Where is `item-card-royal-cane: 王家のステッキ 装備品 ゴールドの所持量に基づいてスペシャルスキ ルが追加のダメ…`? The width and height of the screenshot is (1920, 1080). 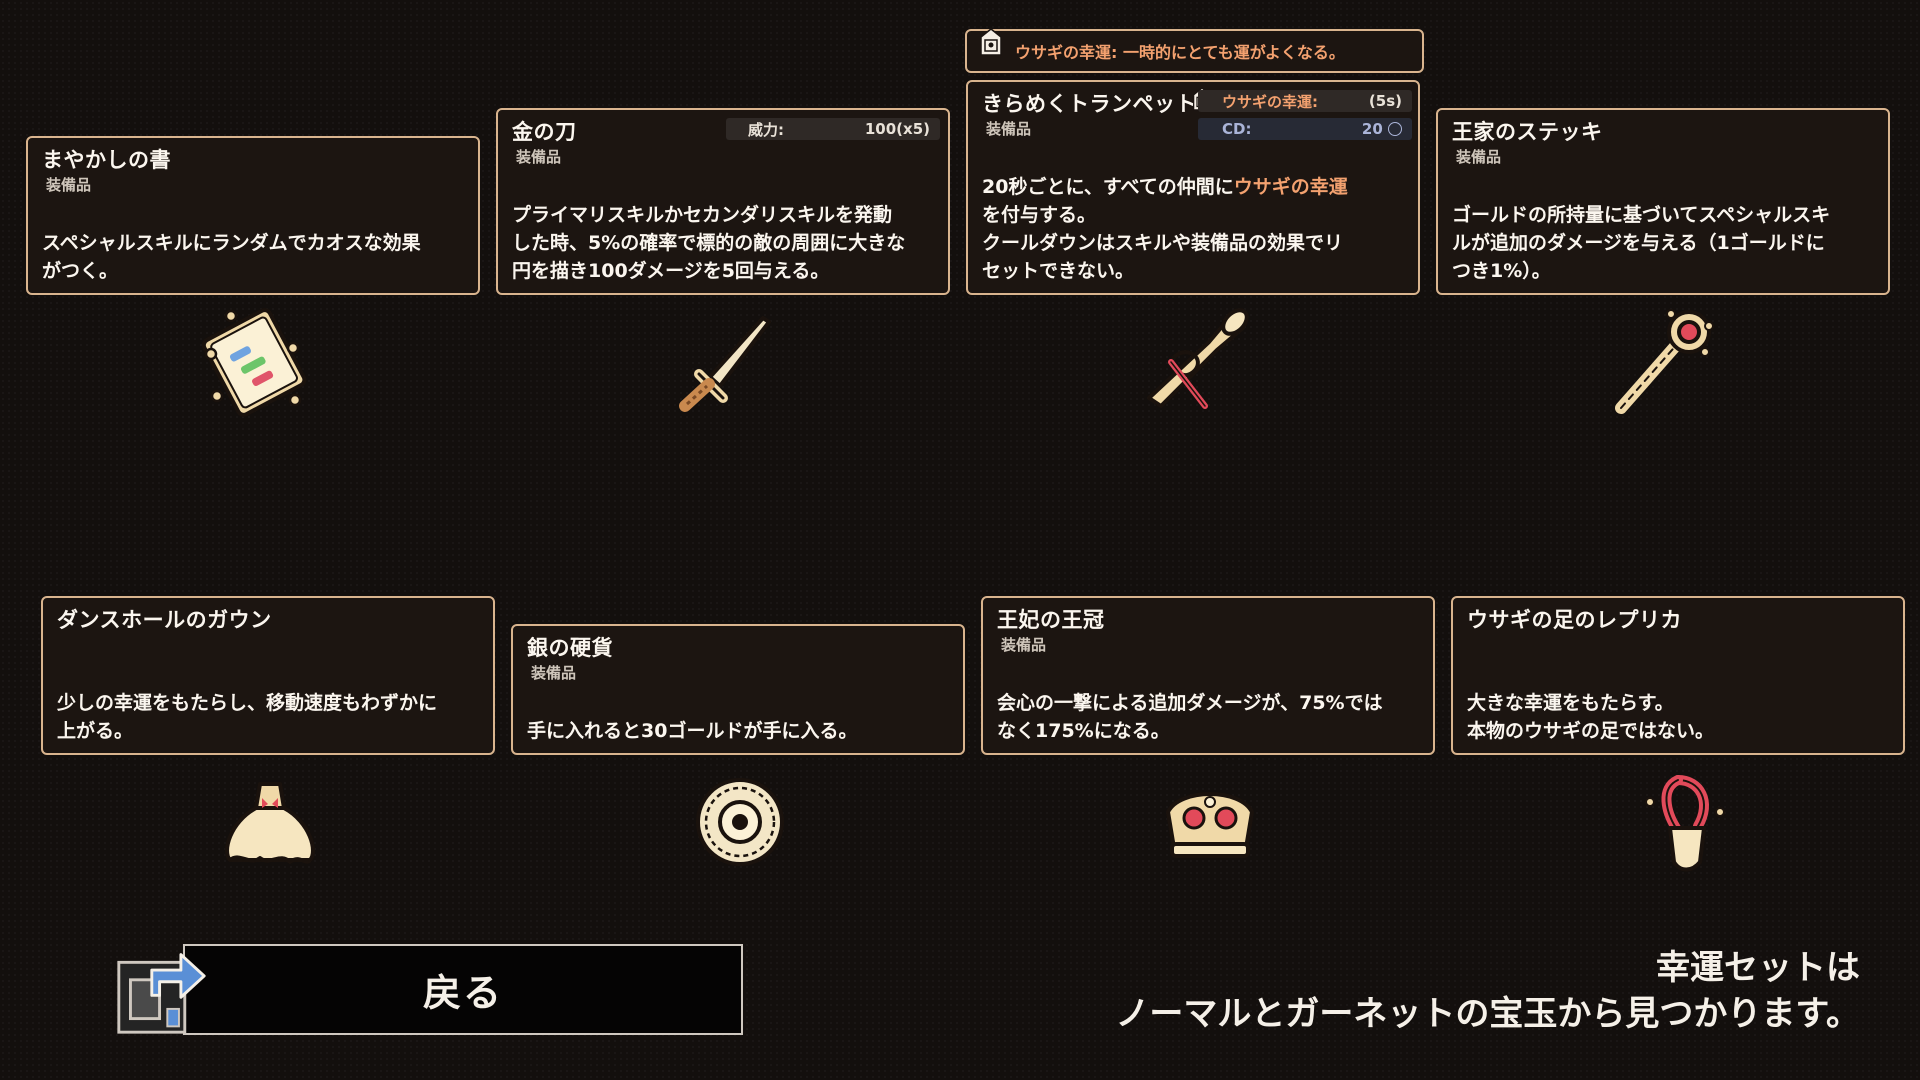
item-card-royal-cane: 王家のステッキ 装備品 ゴールドの所持量に基づいてスペシャルスキ ルが追加のダメ… is located at coordinates (1663, 201).